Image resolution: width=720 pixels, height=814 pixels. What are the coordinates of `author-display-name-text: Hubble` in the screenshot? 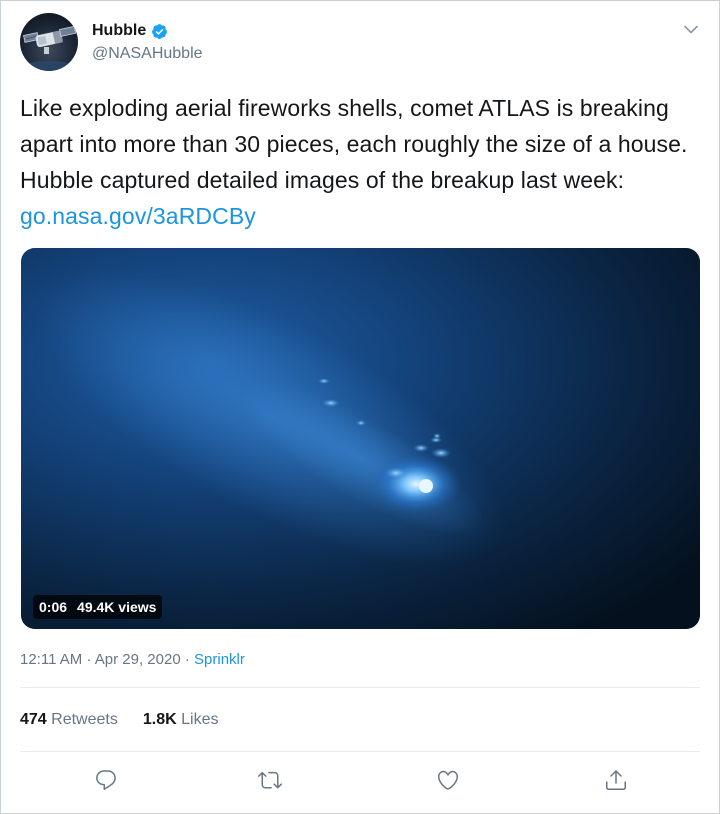 It's located at (119, 30).